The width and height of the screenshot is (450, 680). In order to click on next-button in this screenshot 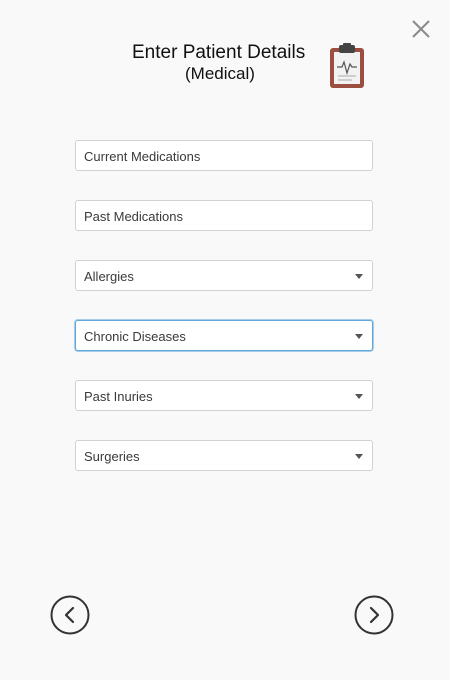, I will do `click(374, 615)`.